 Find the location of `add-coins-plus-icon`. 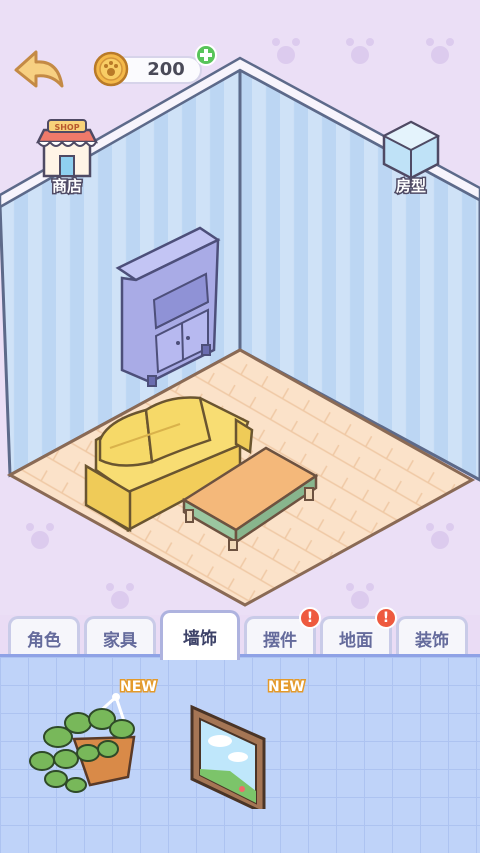

add-coins-plus-icon is located at coordinates (206, 55).